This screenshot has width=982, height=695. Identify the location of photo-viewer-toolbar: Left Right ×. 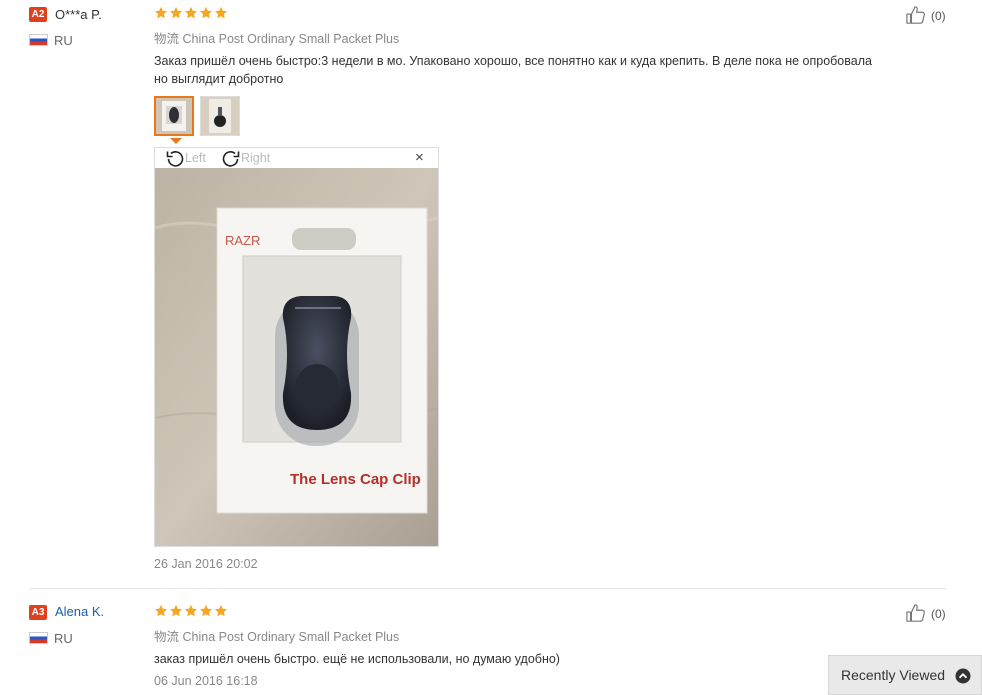
(296, 158).